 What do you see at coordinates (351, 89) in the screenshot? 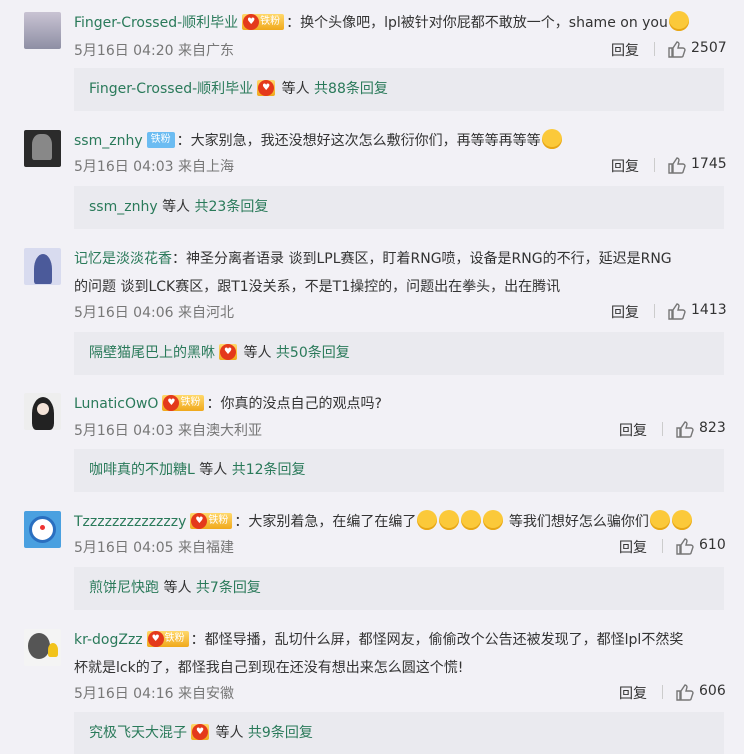
I see `sub-reply-count: 共88条回复` at bounding box center [351, 89].